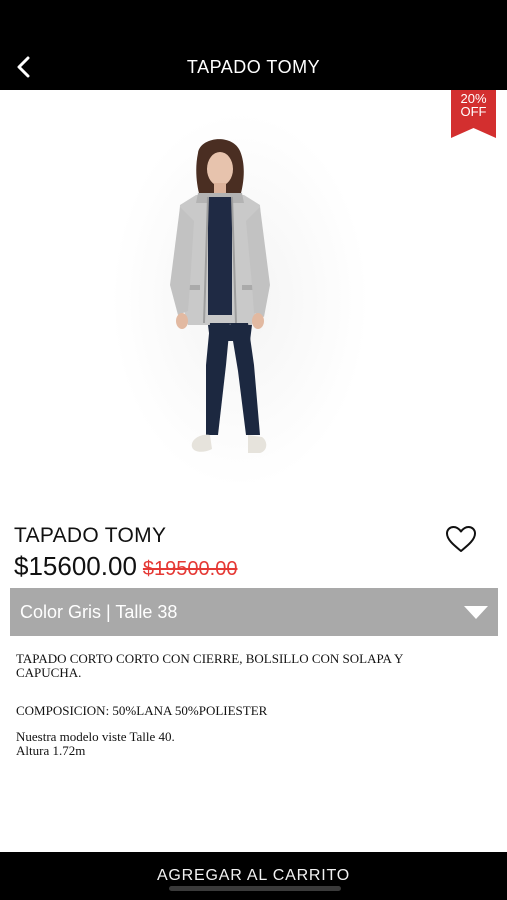  What do you see at coordinates (190, 569) in the screenshot?
I see `original-price: $19500.00` at bounding box center [190, 569].